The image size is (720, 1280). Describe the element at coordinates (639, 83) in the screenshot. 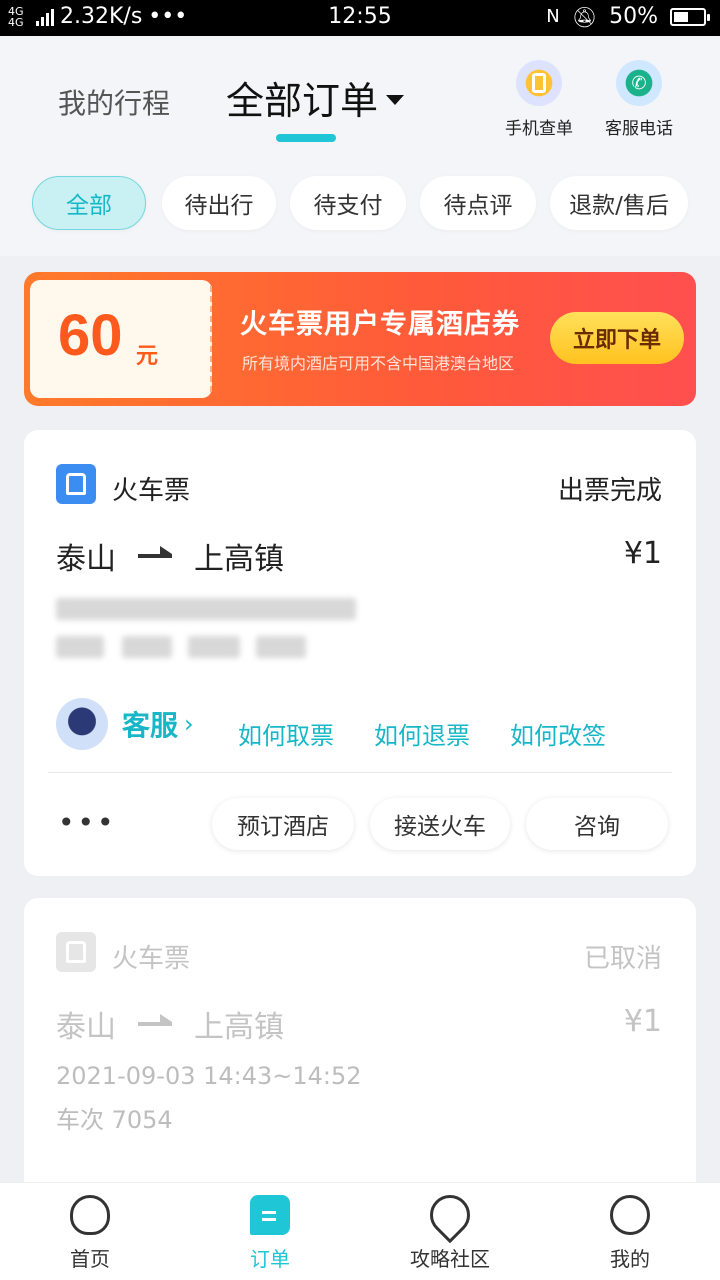

I see `phone-call-icon: ✆` at that location.